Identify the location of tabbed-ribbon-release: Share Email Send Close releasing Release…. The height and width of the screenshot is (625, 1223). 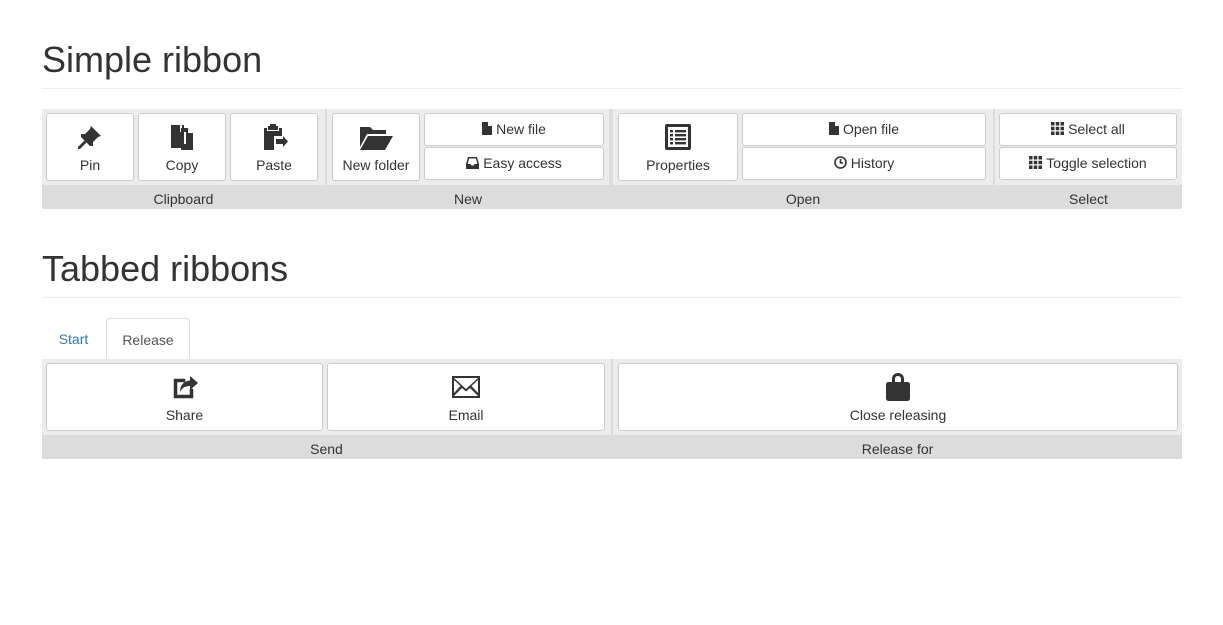
(612, 409).